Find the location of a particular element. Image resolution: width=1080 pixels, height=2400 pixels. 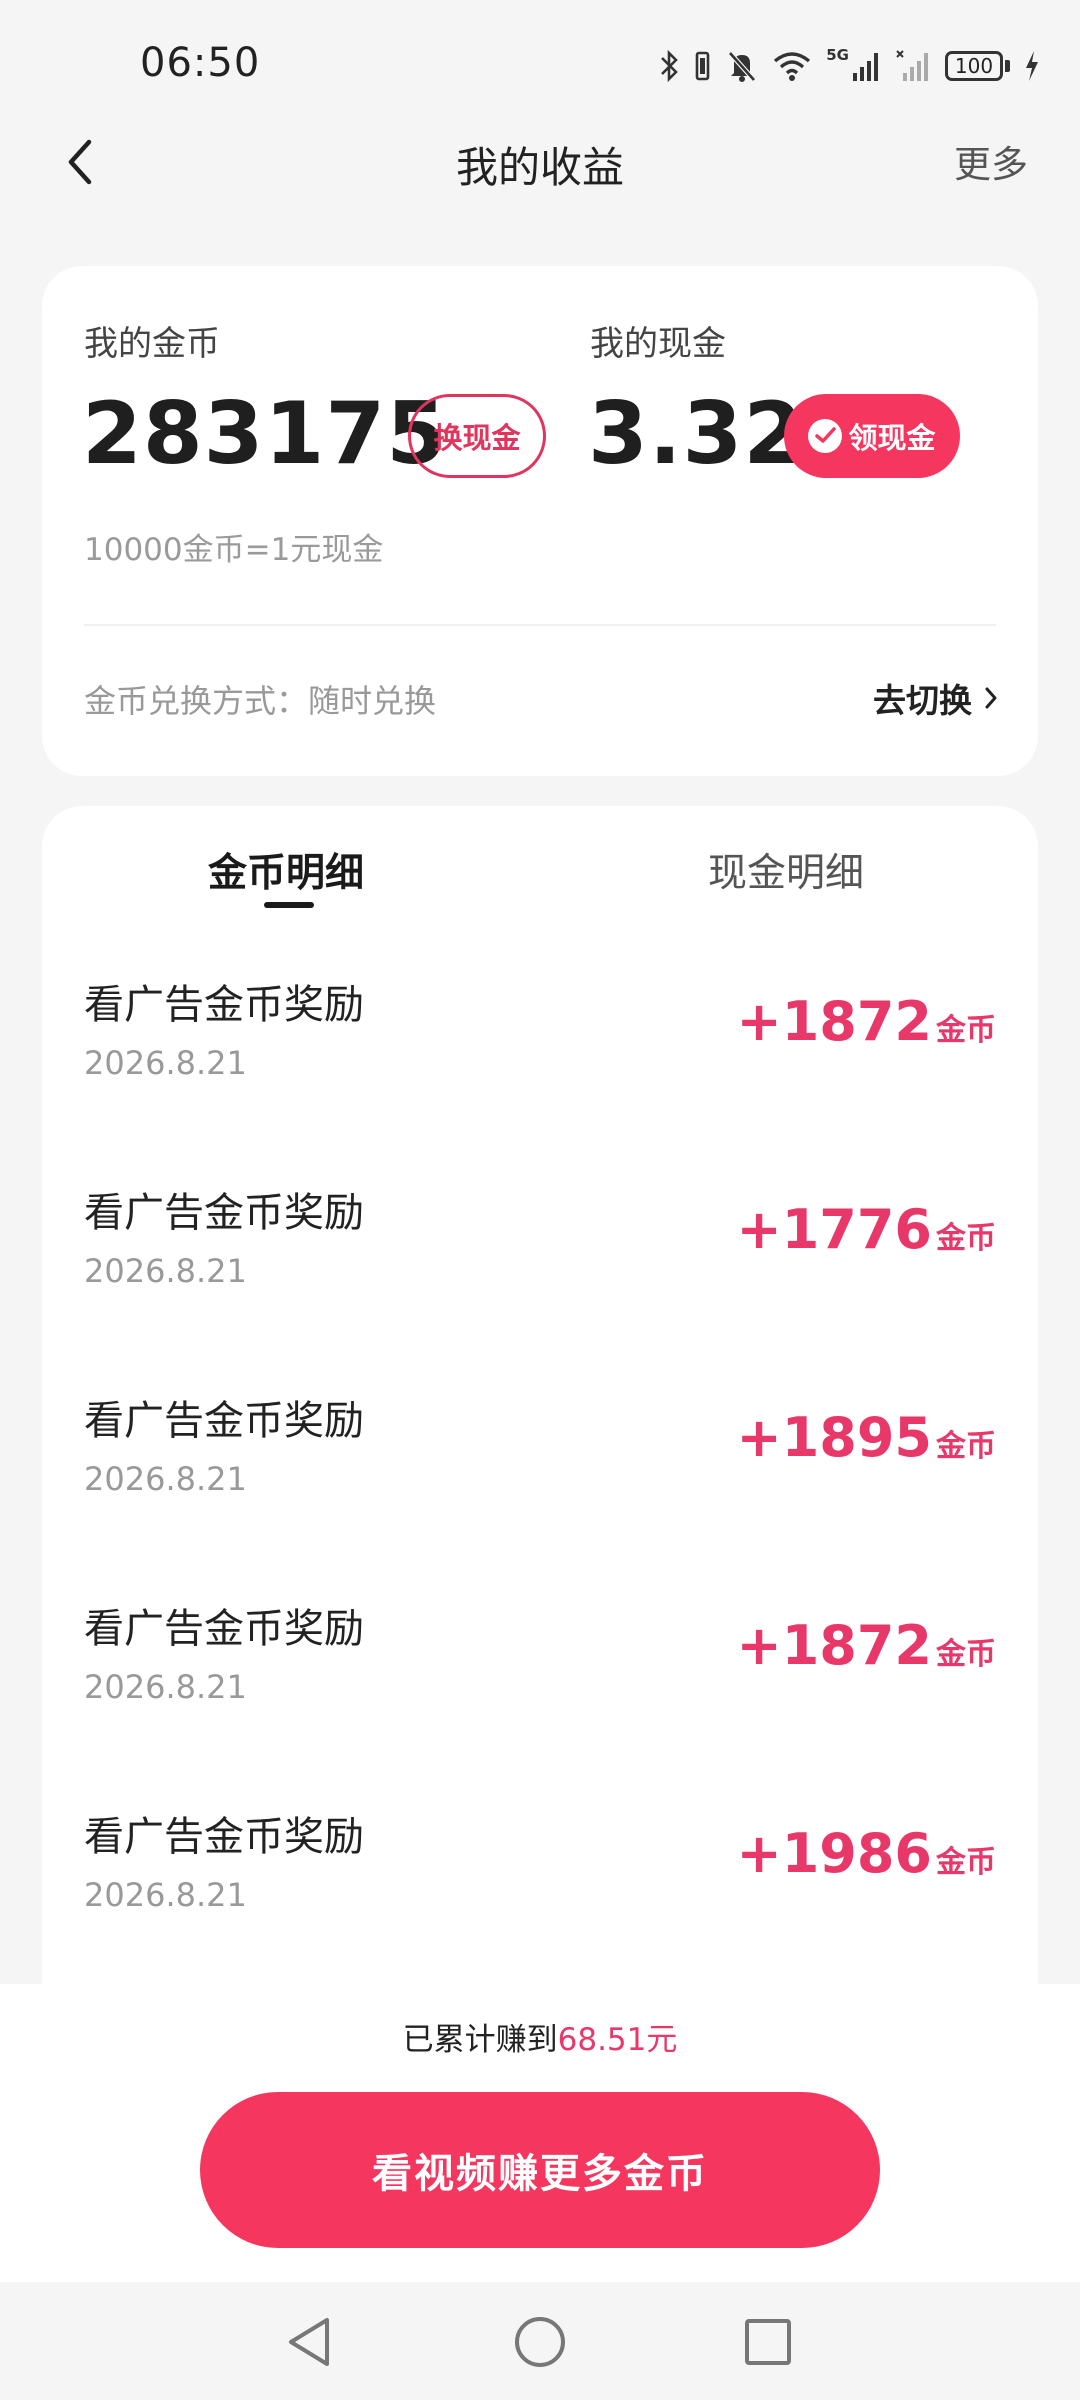

list-item: 看广告金币奖励 2026.8.21 +1776 金币 is located at coordinates (540, 1256).